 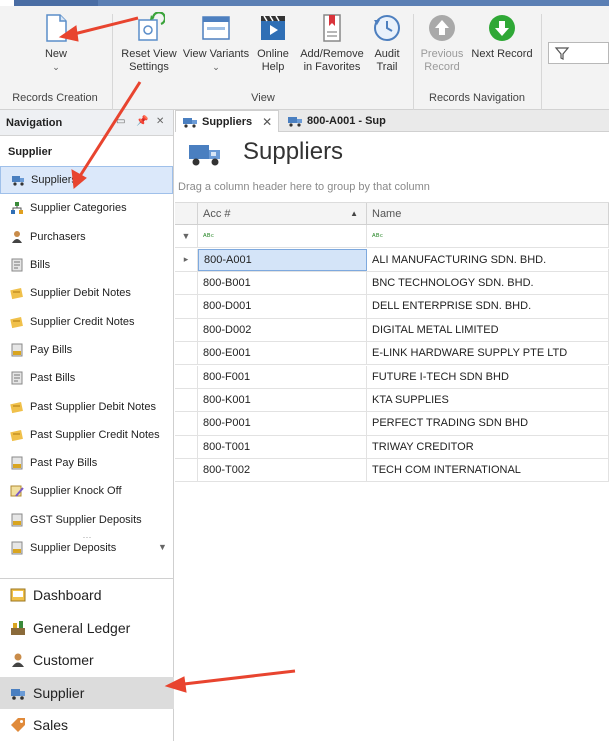 What do you see at coordinates (488, 236) in the screenshot?
I see `filter-cell-name: ᴬᴮᶜ` at bounding box center [488, 236].